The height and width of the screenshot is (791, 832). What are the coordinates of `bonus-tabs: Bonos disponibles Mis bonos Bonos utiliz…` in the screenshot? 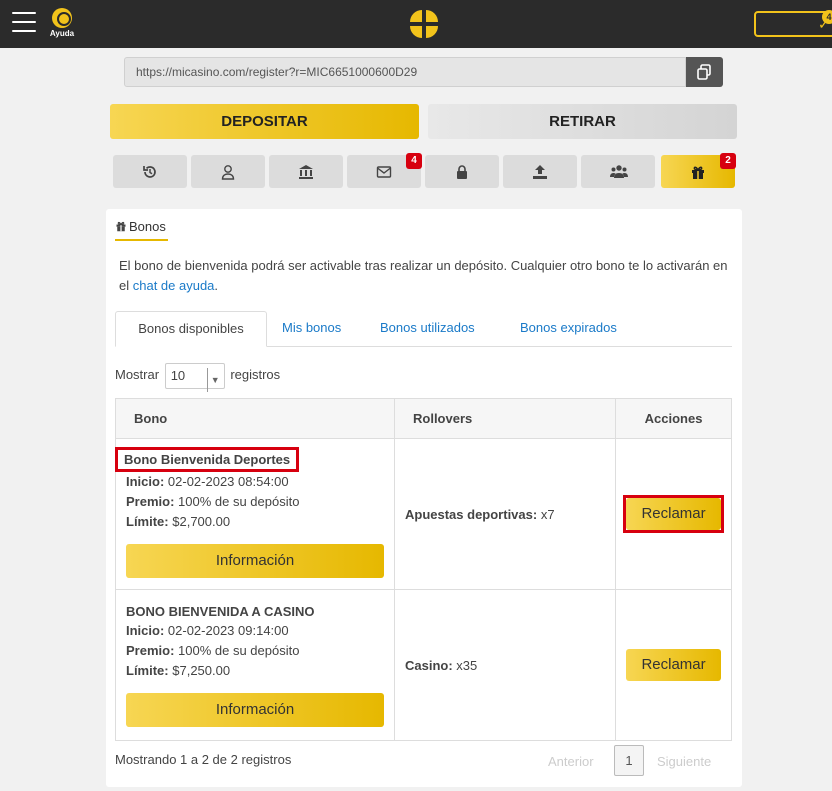 It's located at (423, 329).